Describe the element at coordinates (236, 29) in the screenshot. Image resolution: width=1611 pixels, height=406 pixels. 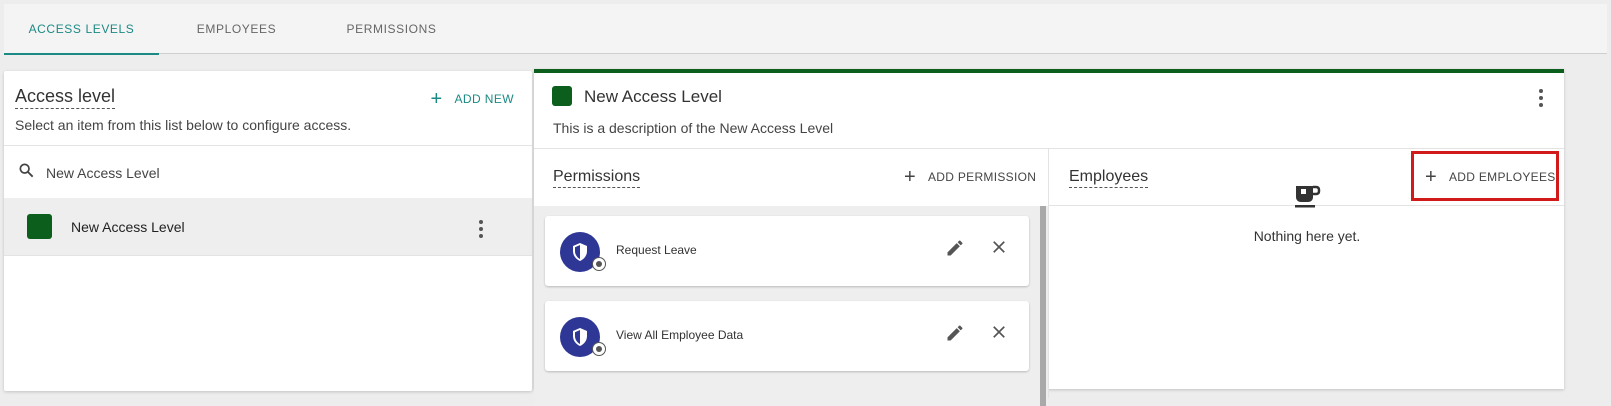
I see `tab-employees: EMPLOYEES` at that location.